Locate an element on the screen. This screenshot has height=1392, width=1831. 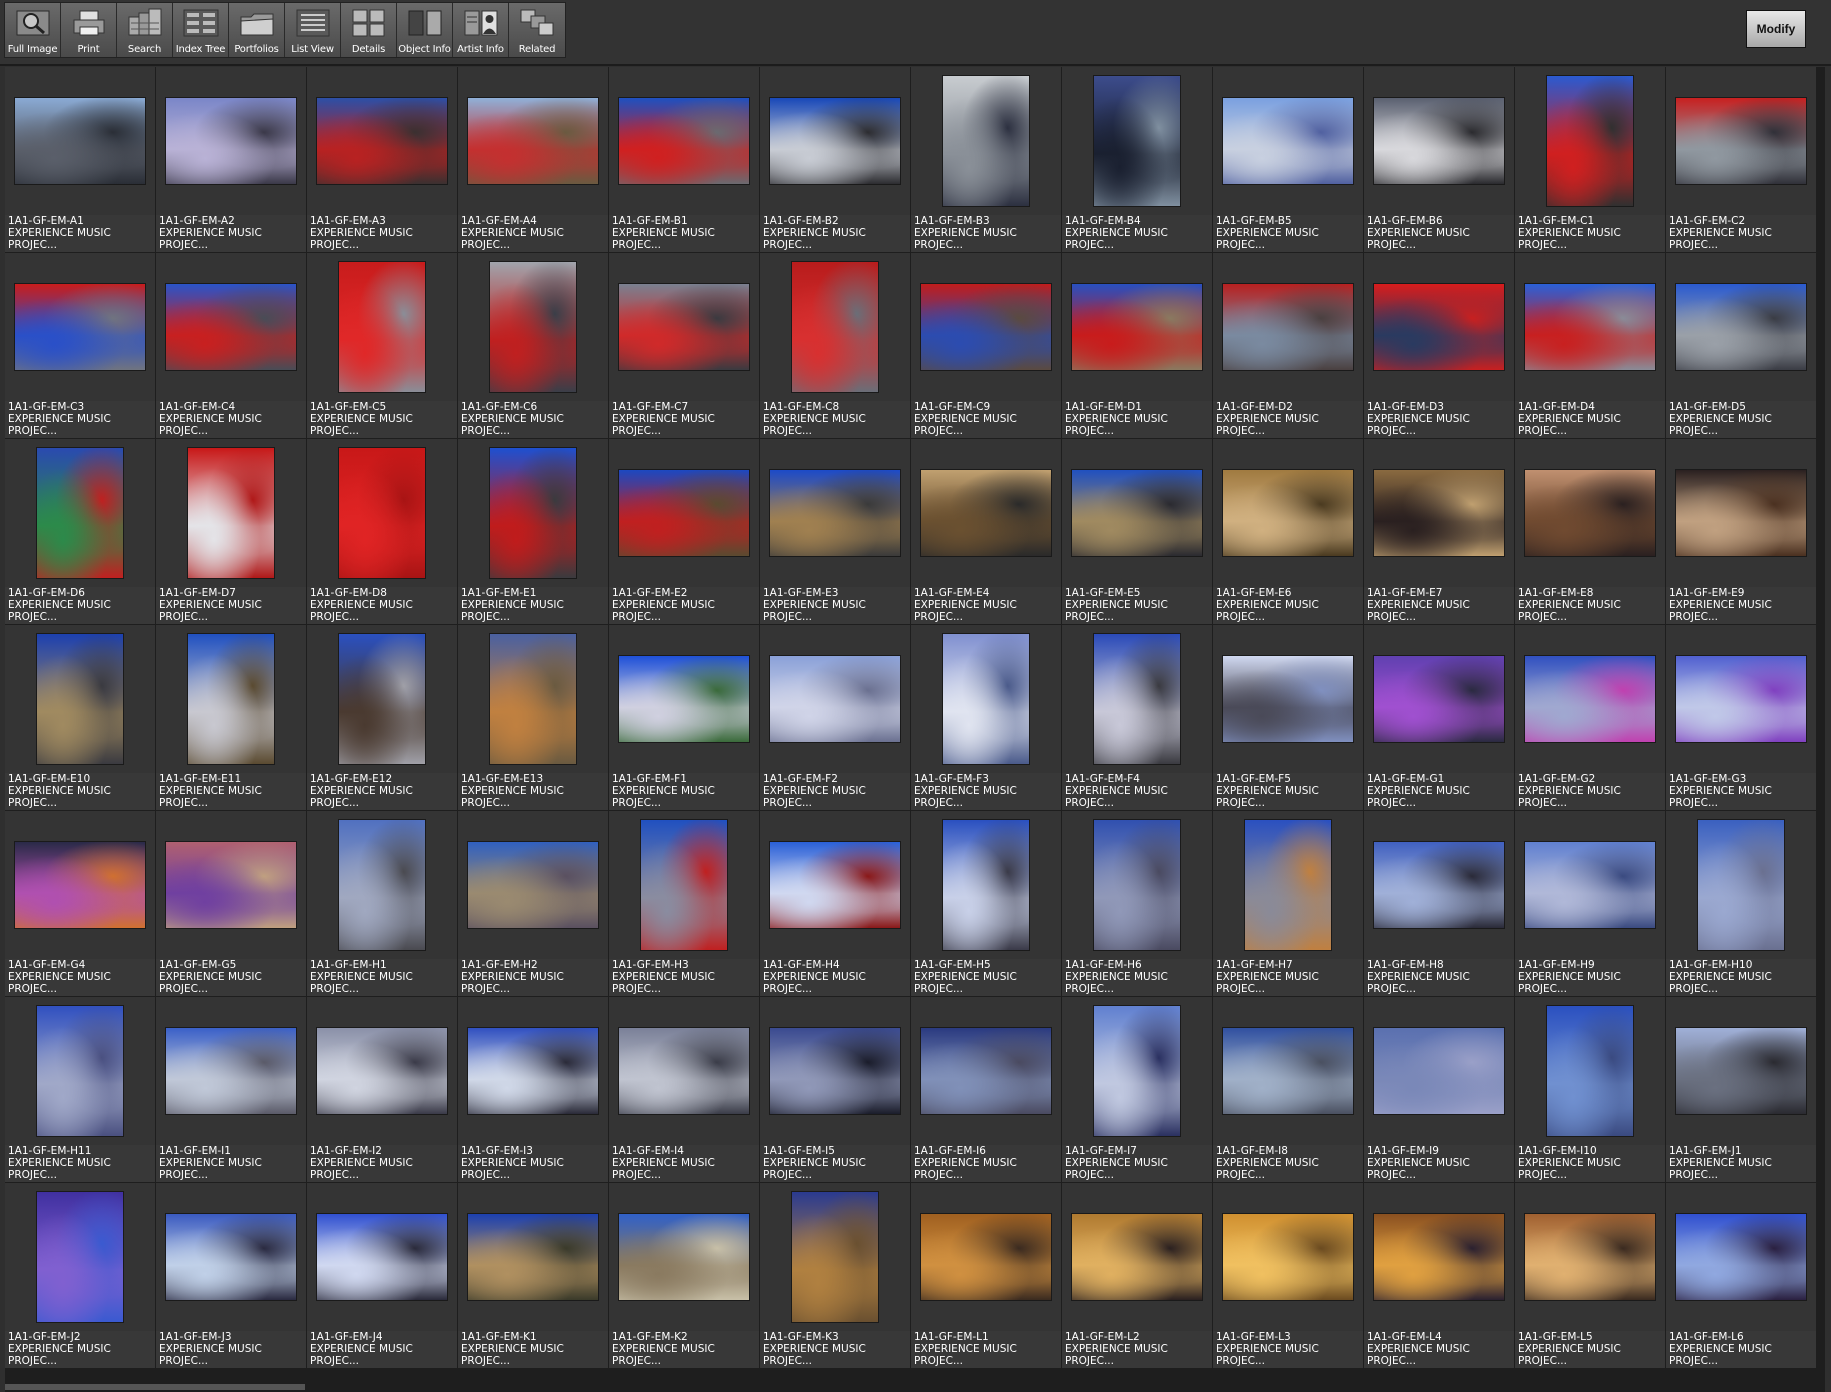
object-info-button: Object Info is located at coordinates (425, 30).